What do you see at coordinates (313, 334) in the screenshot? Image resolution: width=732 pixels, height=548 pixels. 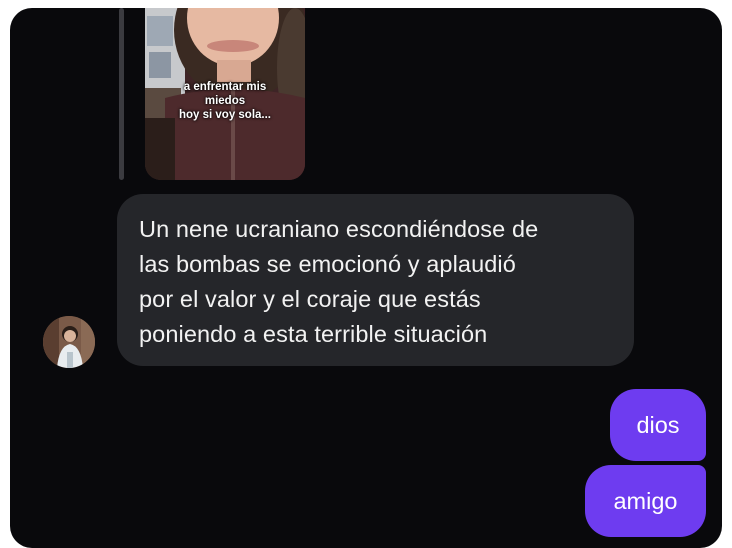 I see `message-line: poniendo a esta terrible situación` at bounding box center [313, 334].